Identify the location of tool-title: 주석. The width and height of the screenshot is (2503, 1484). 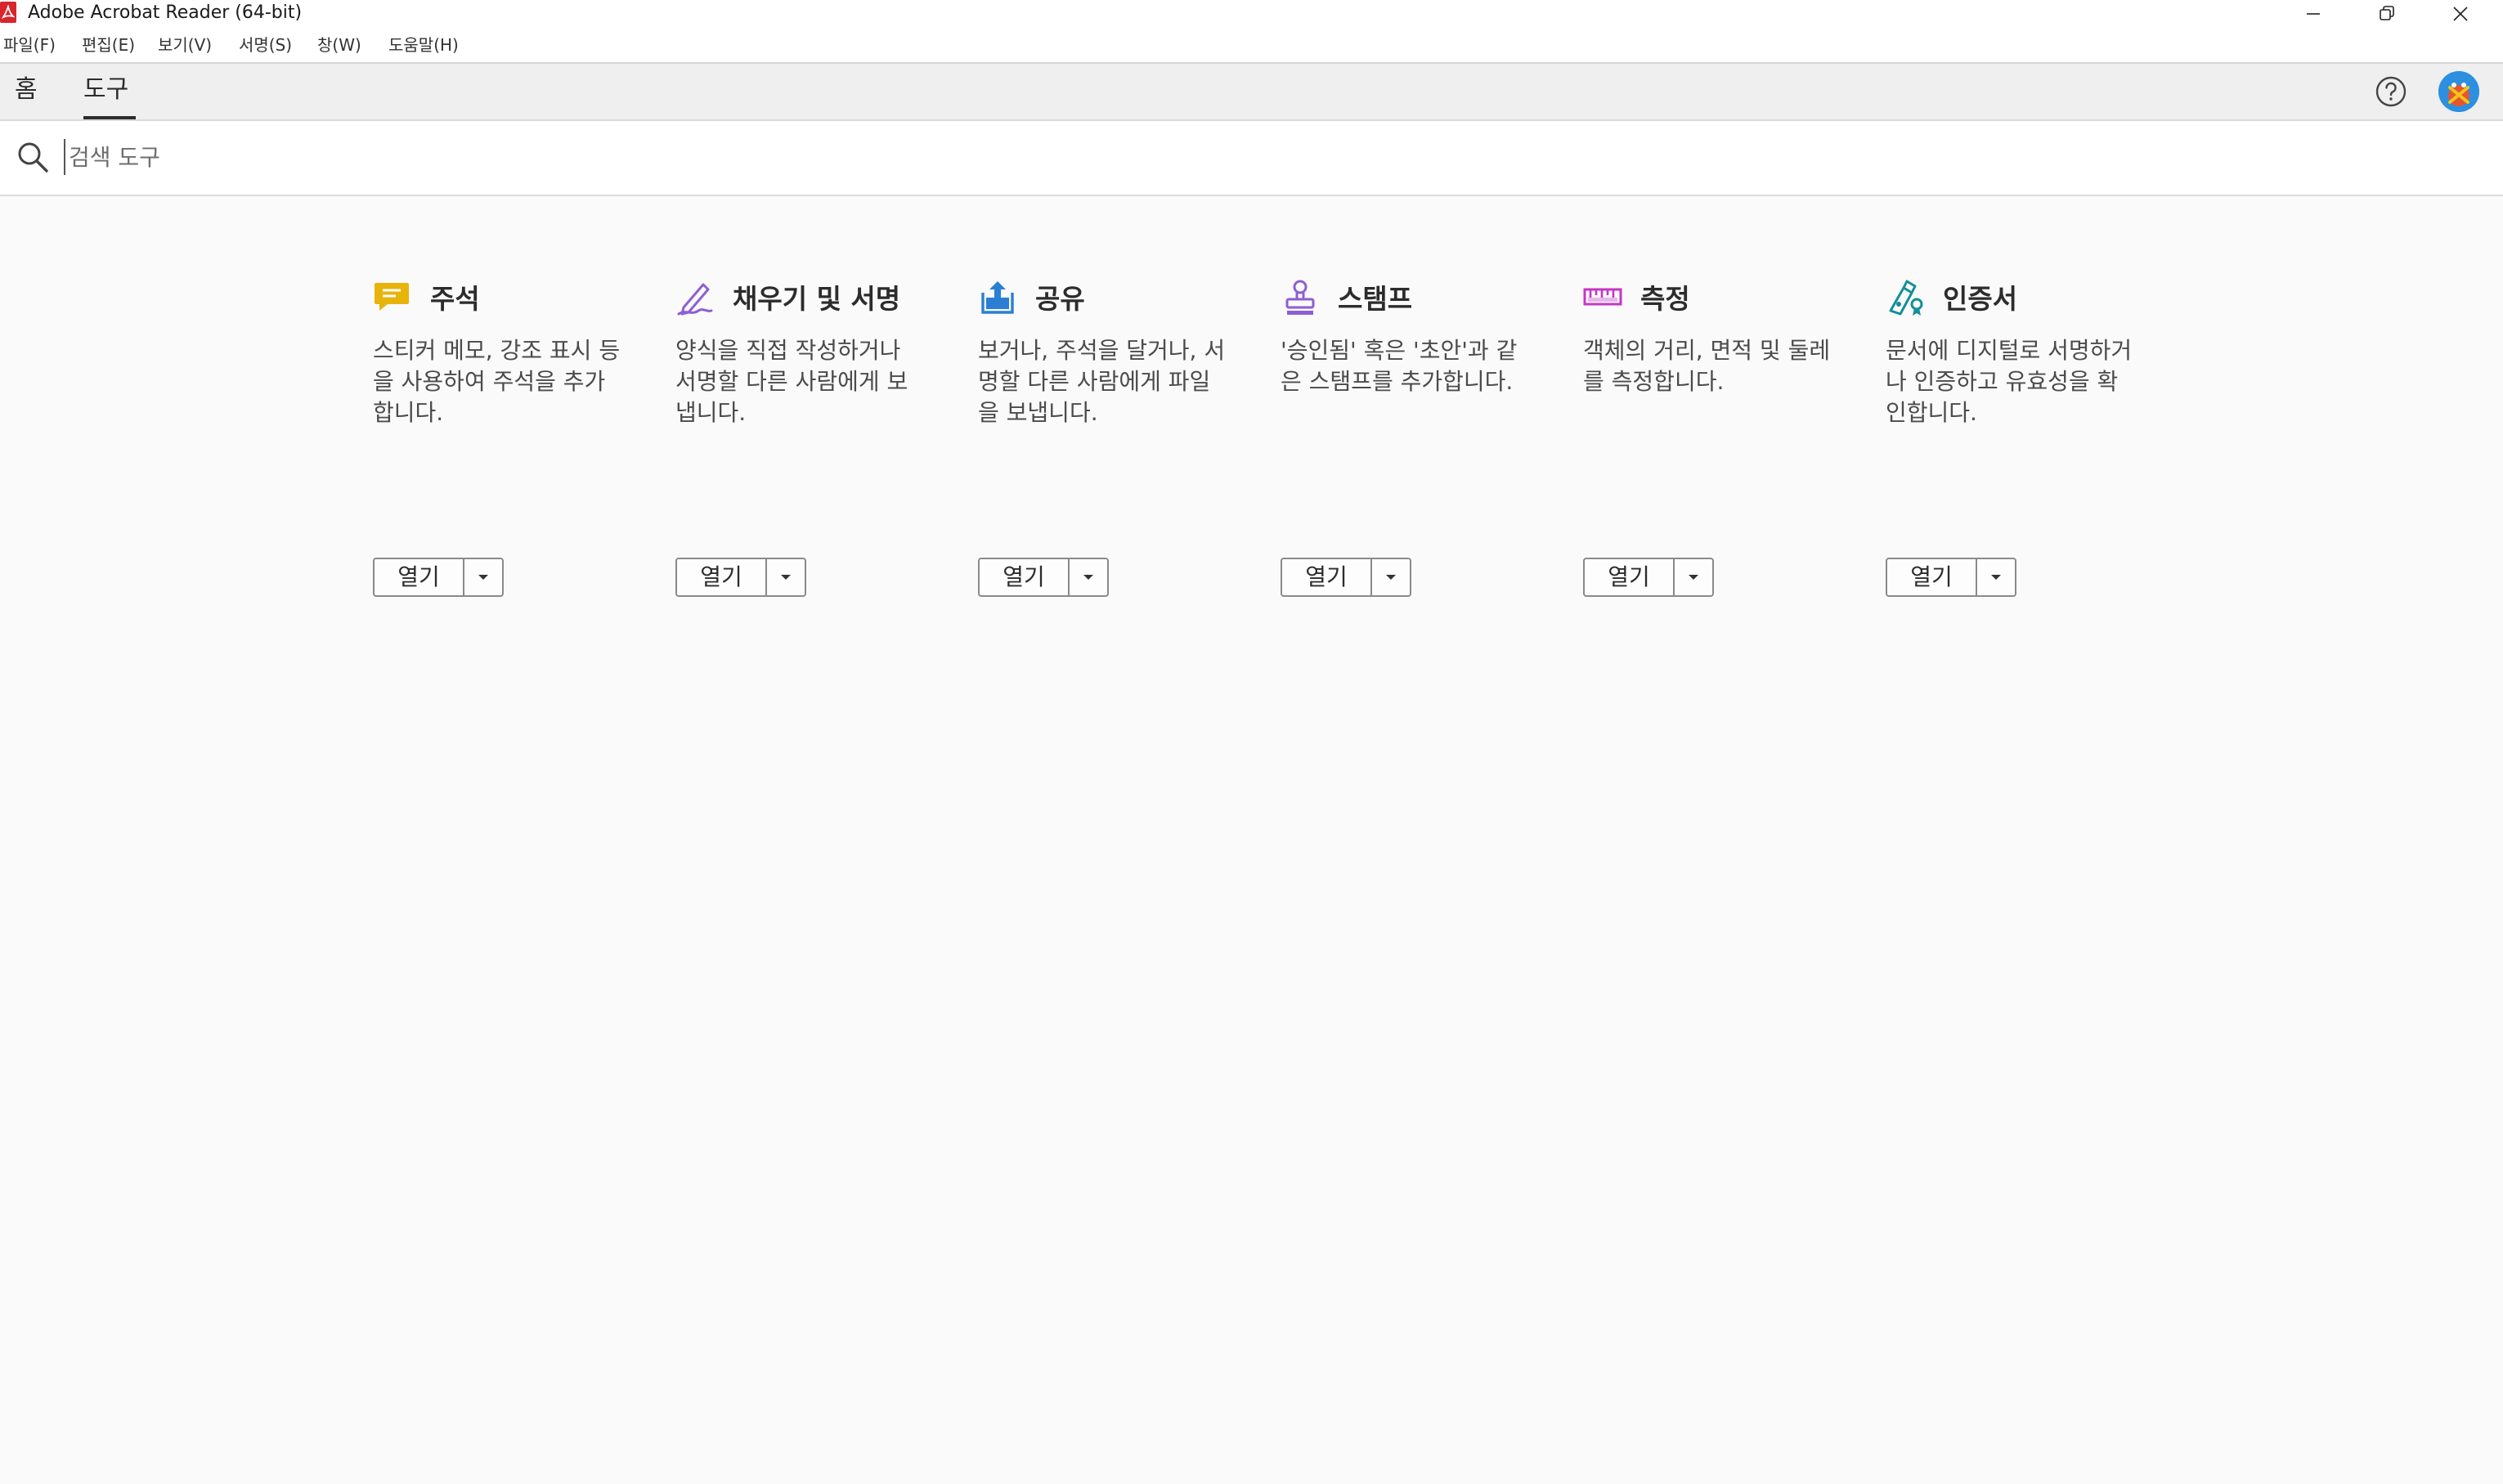
(455, 299).